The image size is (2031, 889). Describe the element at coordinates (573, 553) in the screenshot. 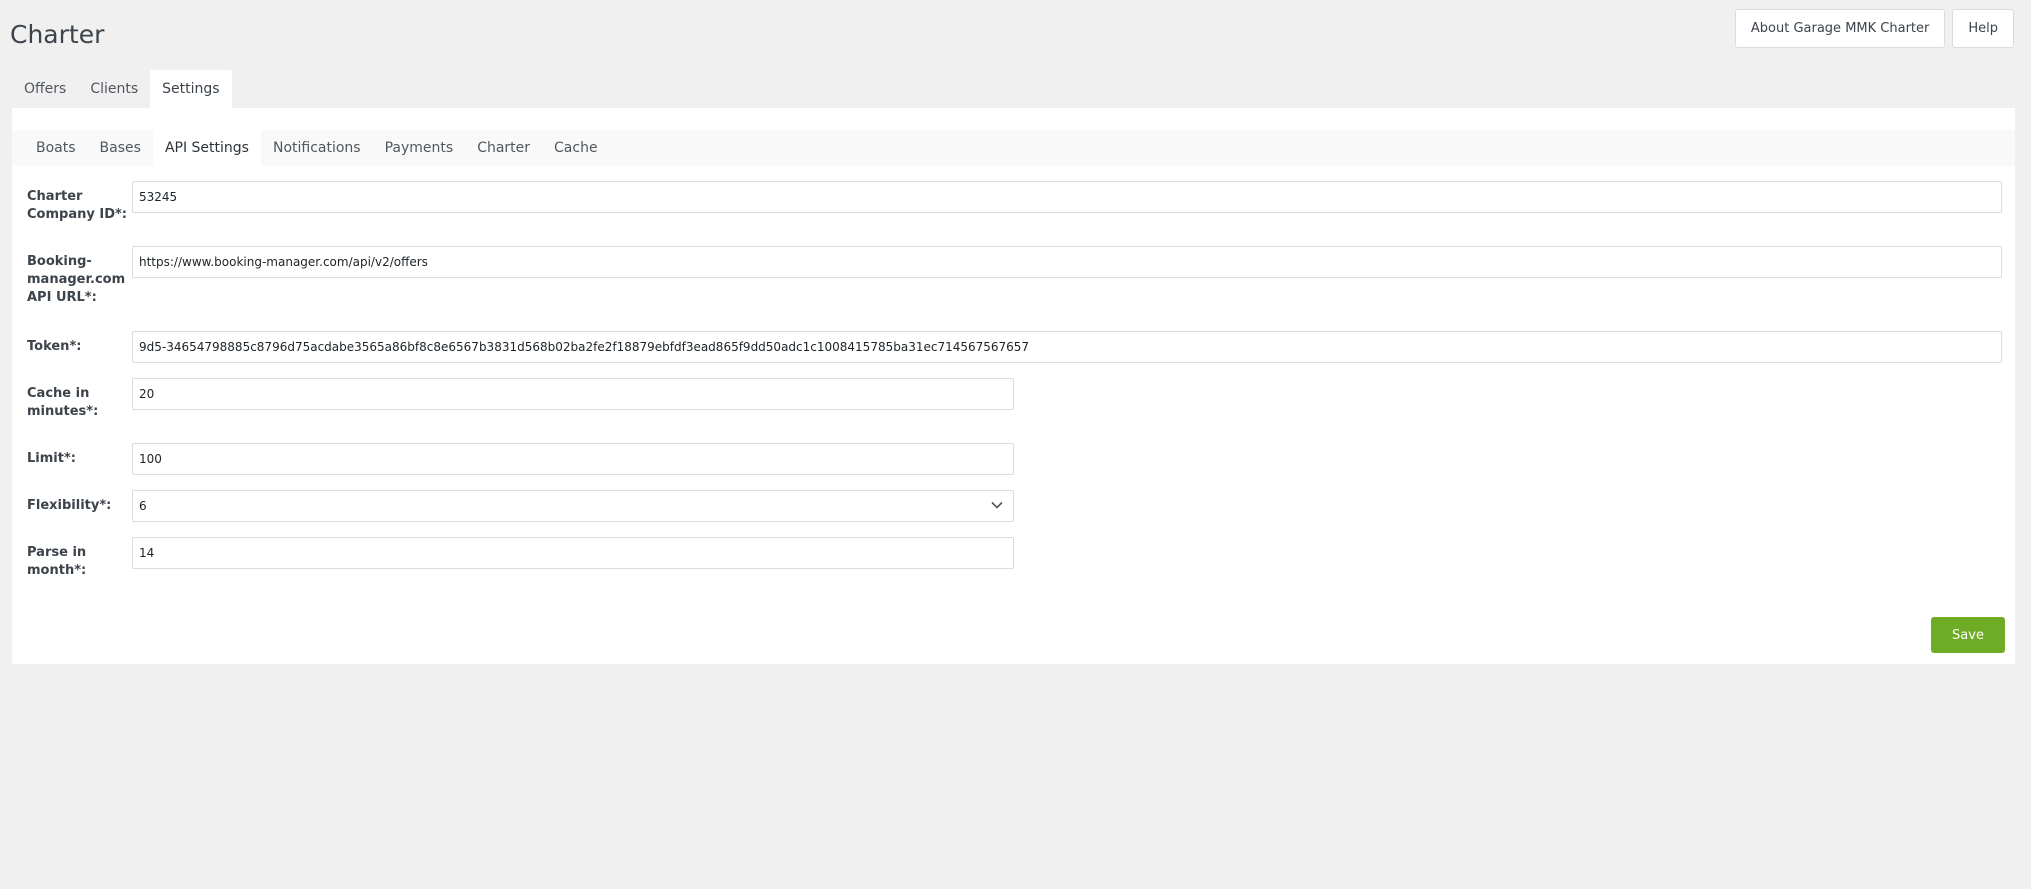

I see `parse-month-input` at that location.